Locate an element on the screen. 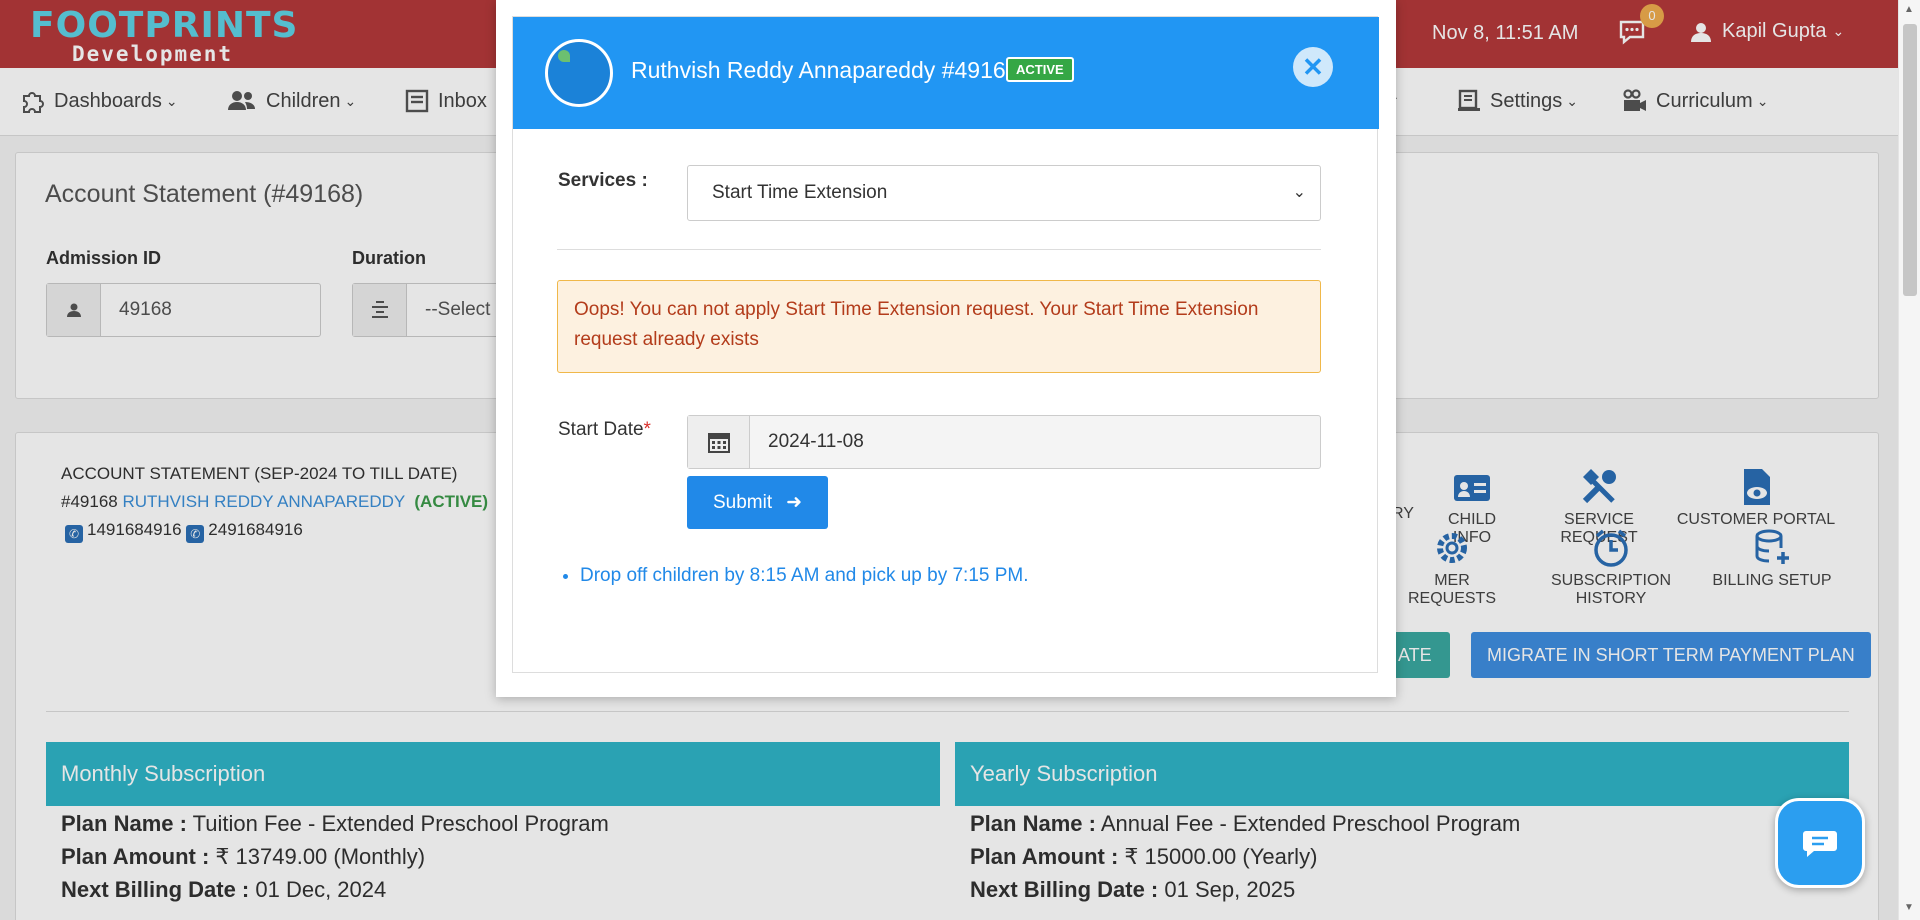 Image resolution: width=1920 pixels, height=920 pixels. scroll-thumb is located at coordinates (1910, 160).